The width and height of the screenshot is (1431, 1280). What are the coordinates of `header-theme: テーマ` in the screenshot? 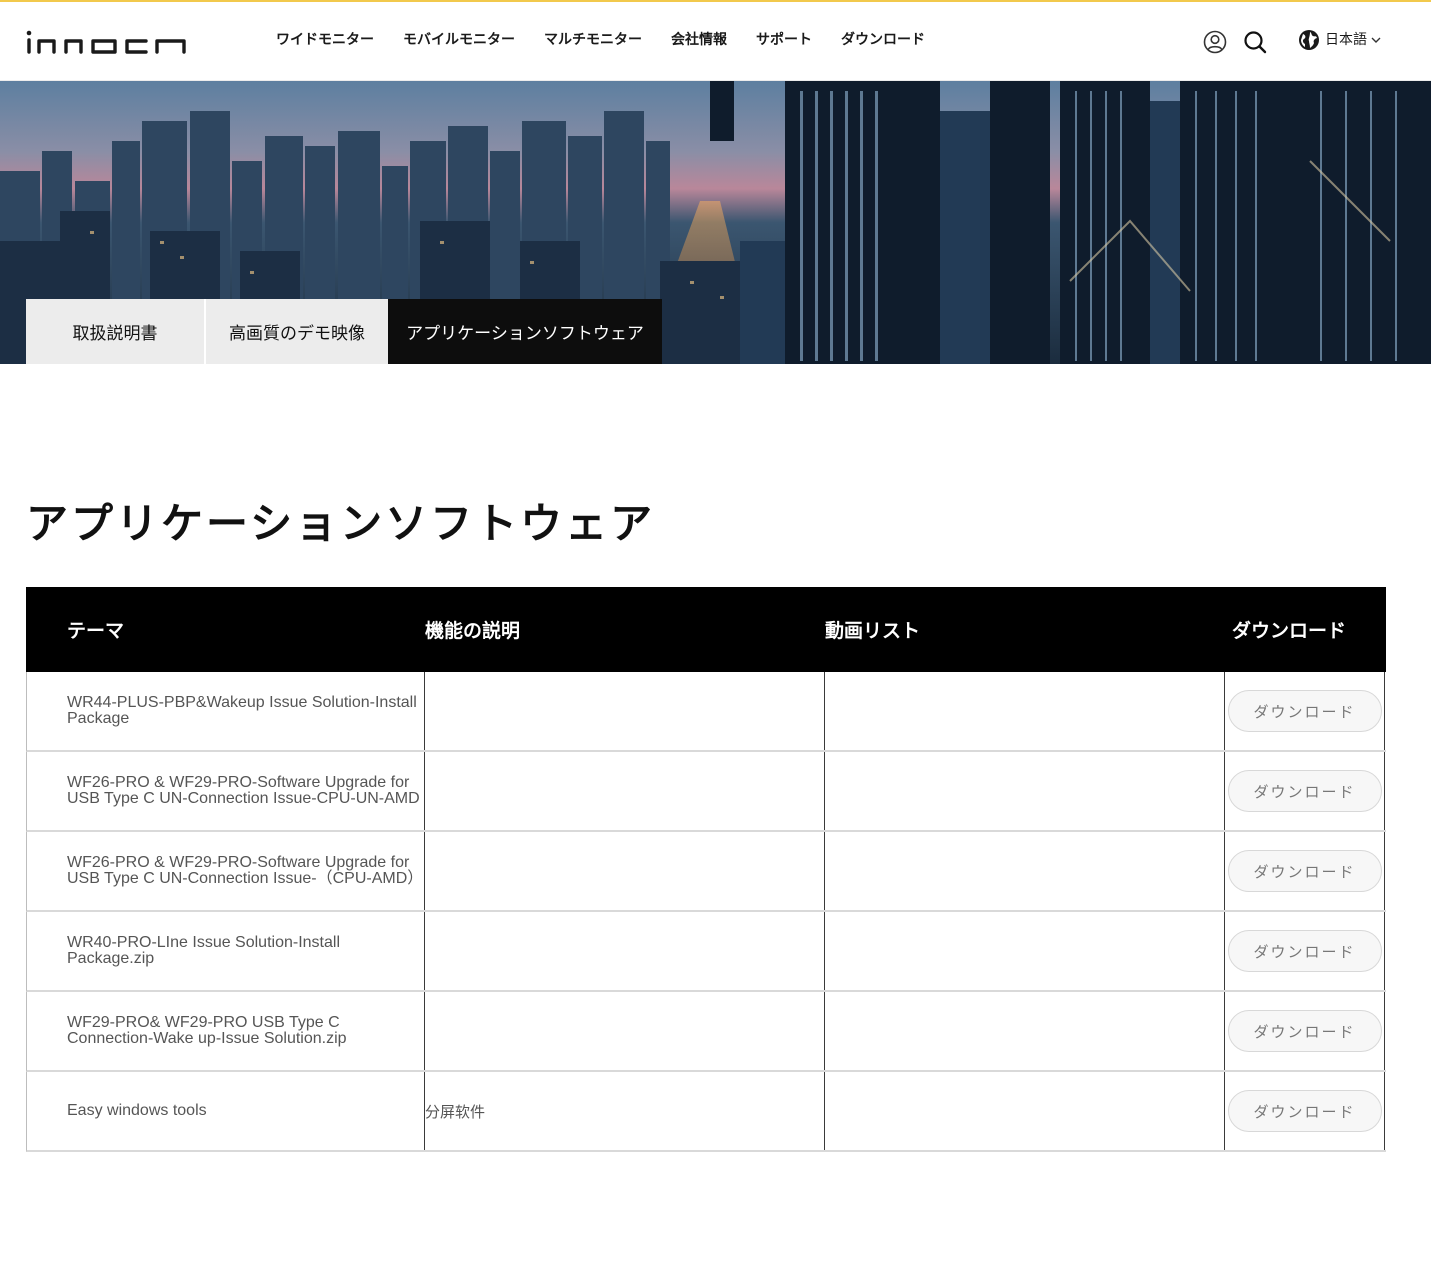 It's located at (96, 631).